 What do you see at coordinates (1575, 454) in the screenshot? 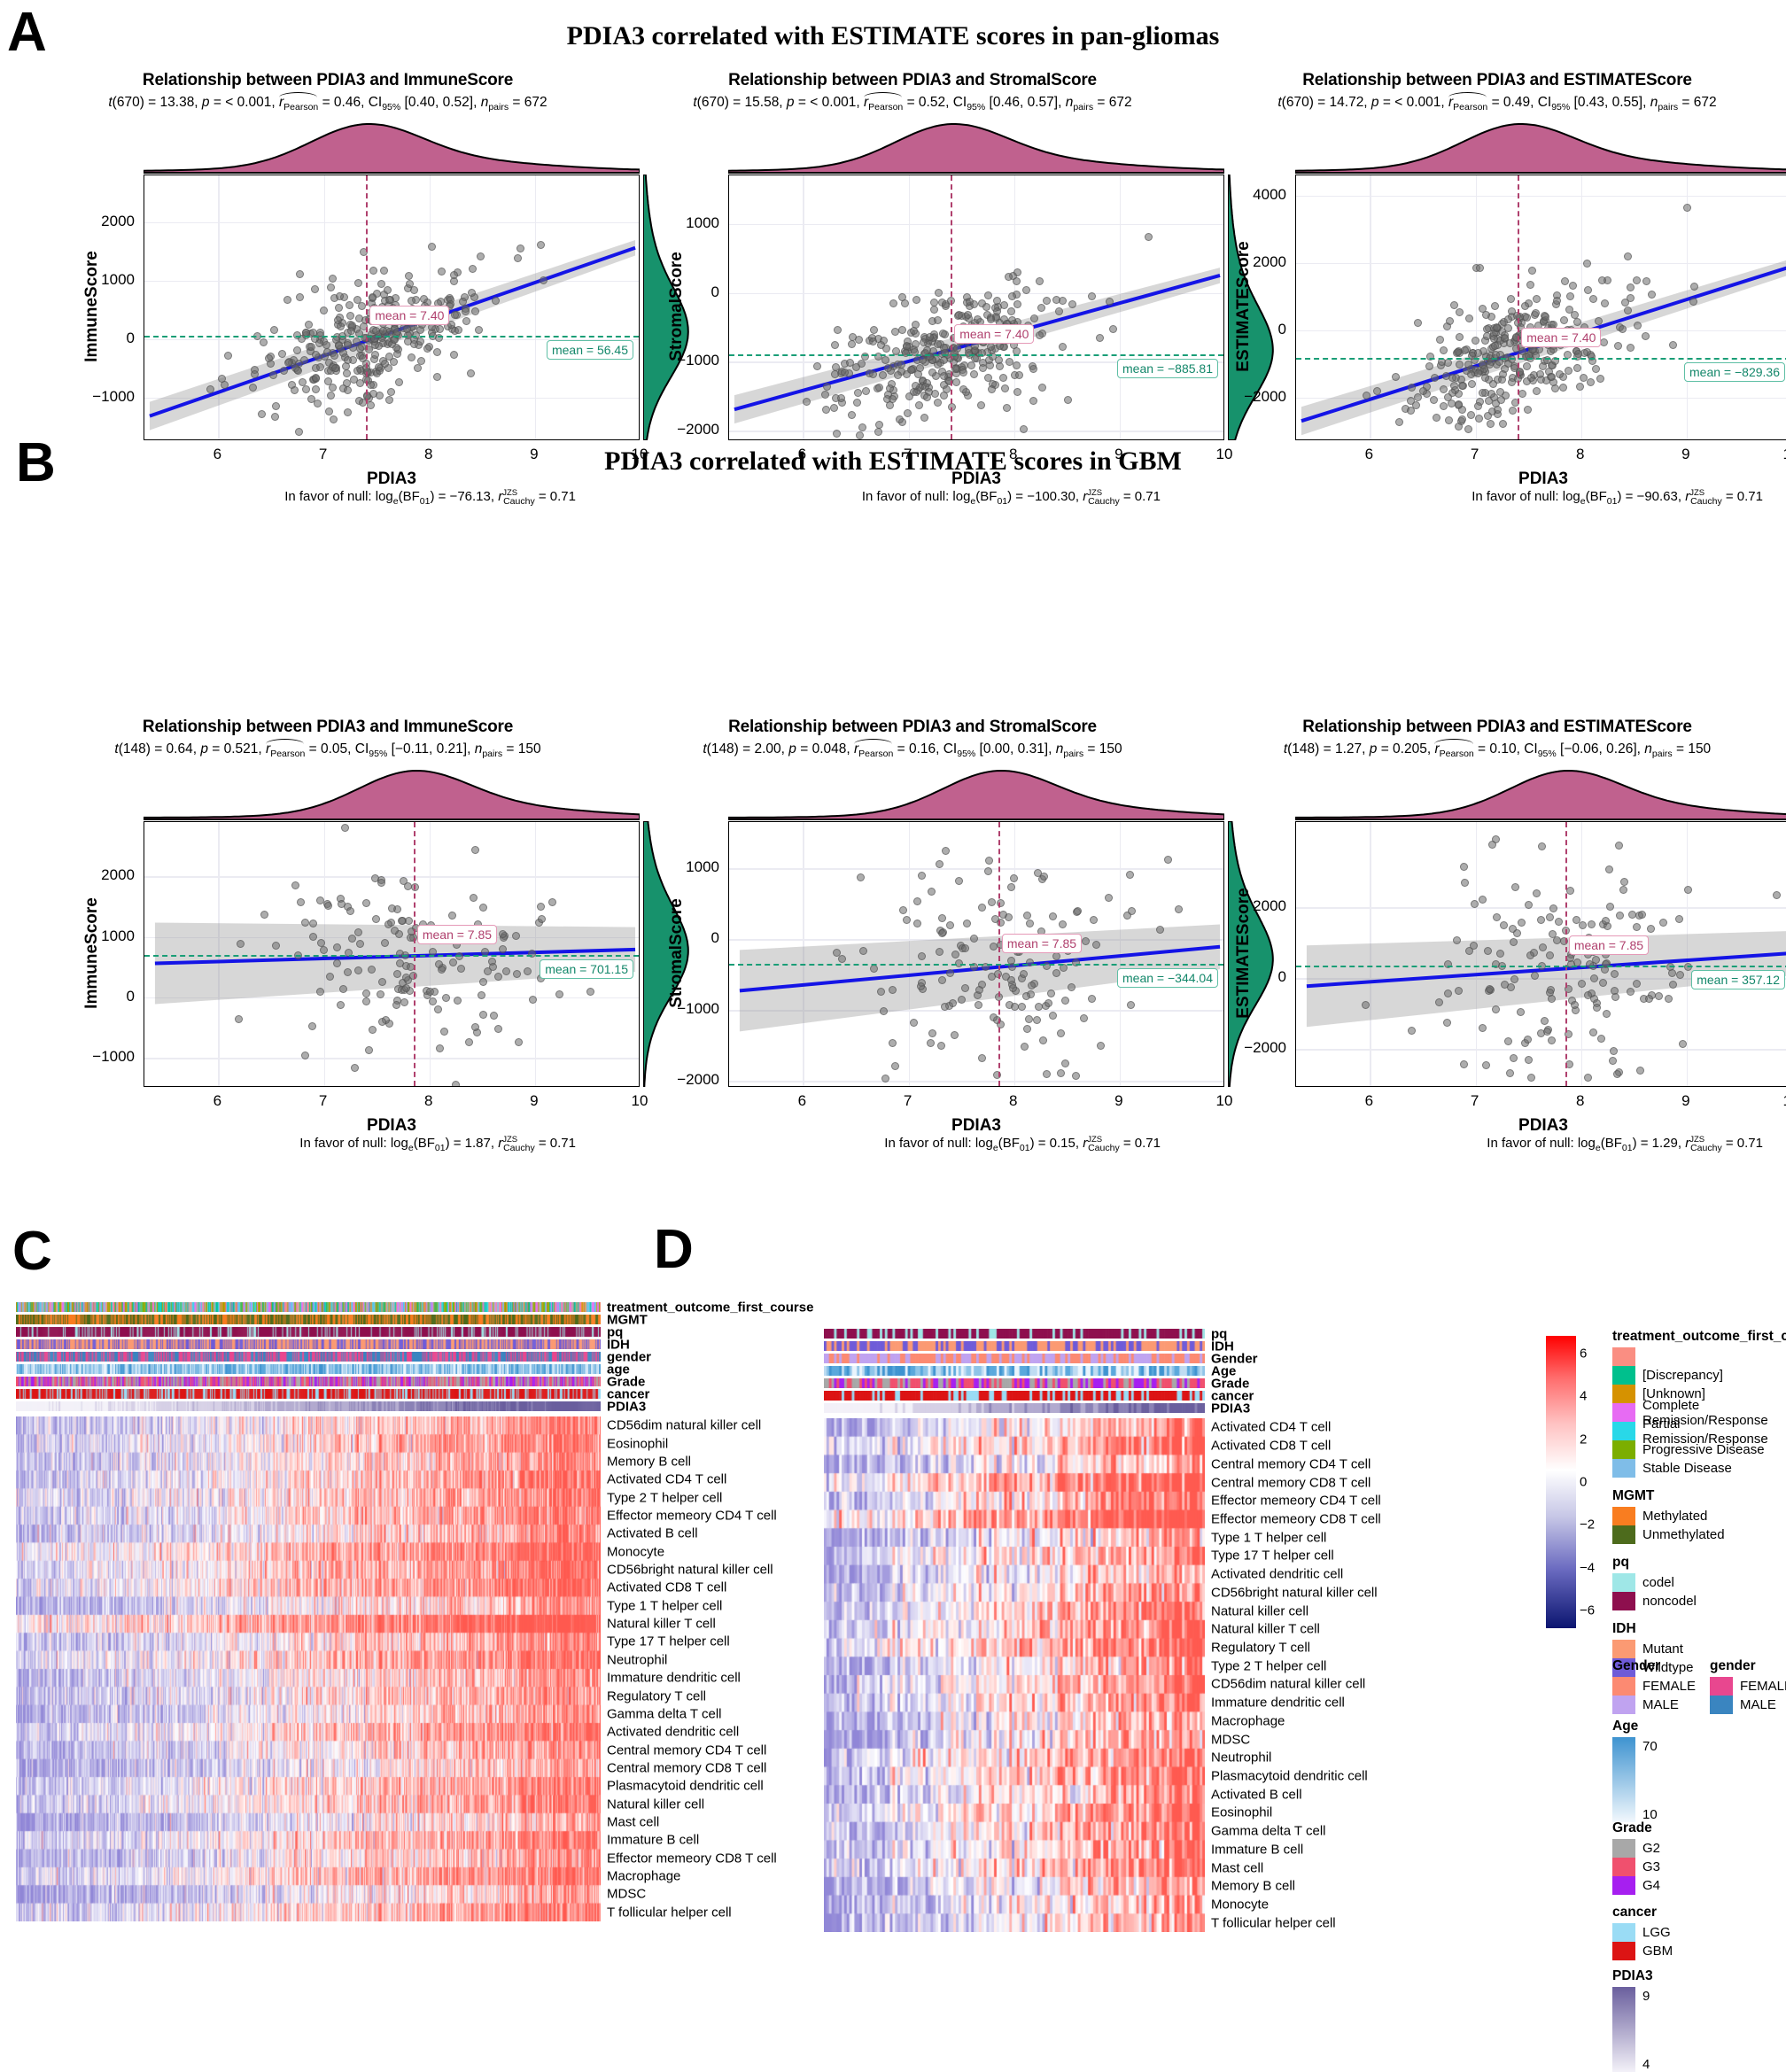
I see `x-axis-ticks: 678910` at bounding box center [1575, 454].